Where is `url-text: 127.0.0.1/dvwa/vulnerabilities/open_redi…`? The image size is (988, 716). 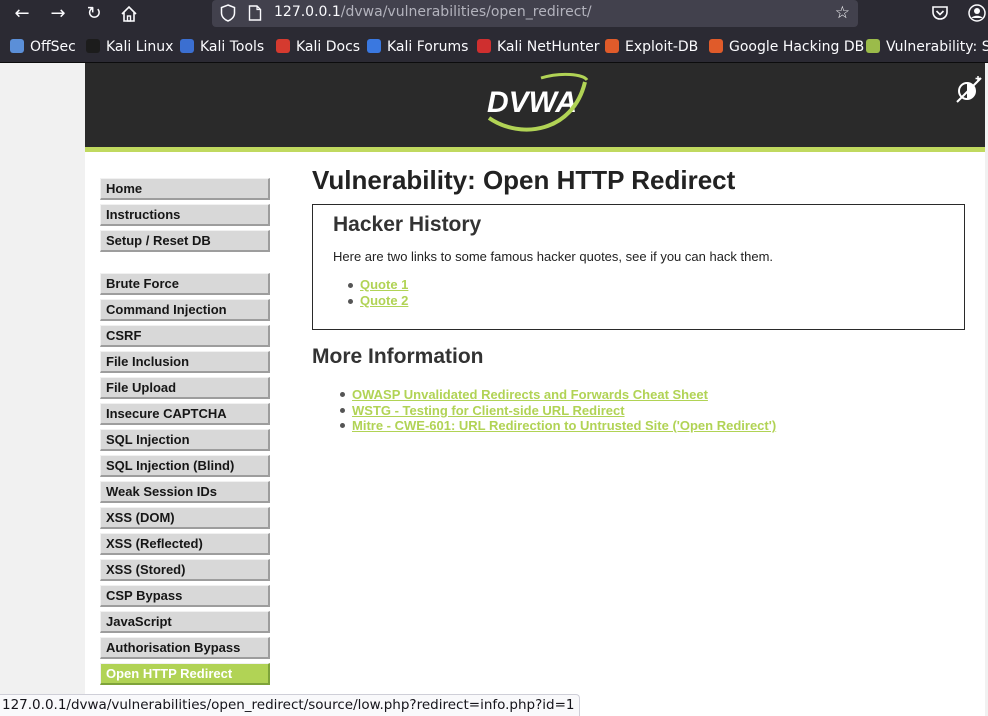 url-text: 127.0.0.1/dvwa/vulnerabilities/open_redi… is located at coordinates (433, 12).